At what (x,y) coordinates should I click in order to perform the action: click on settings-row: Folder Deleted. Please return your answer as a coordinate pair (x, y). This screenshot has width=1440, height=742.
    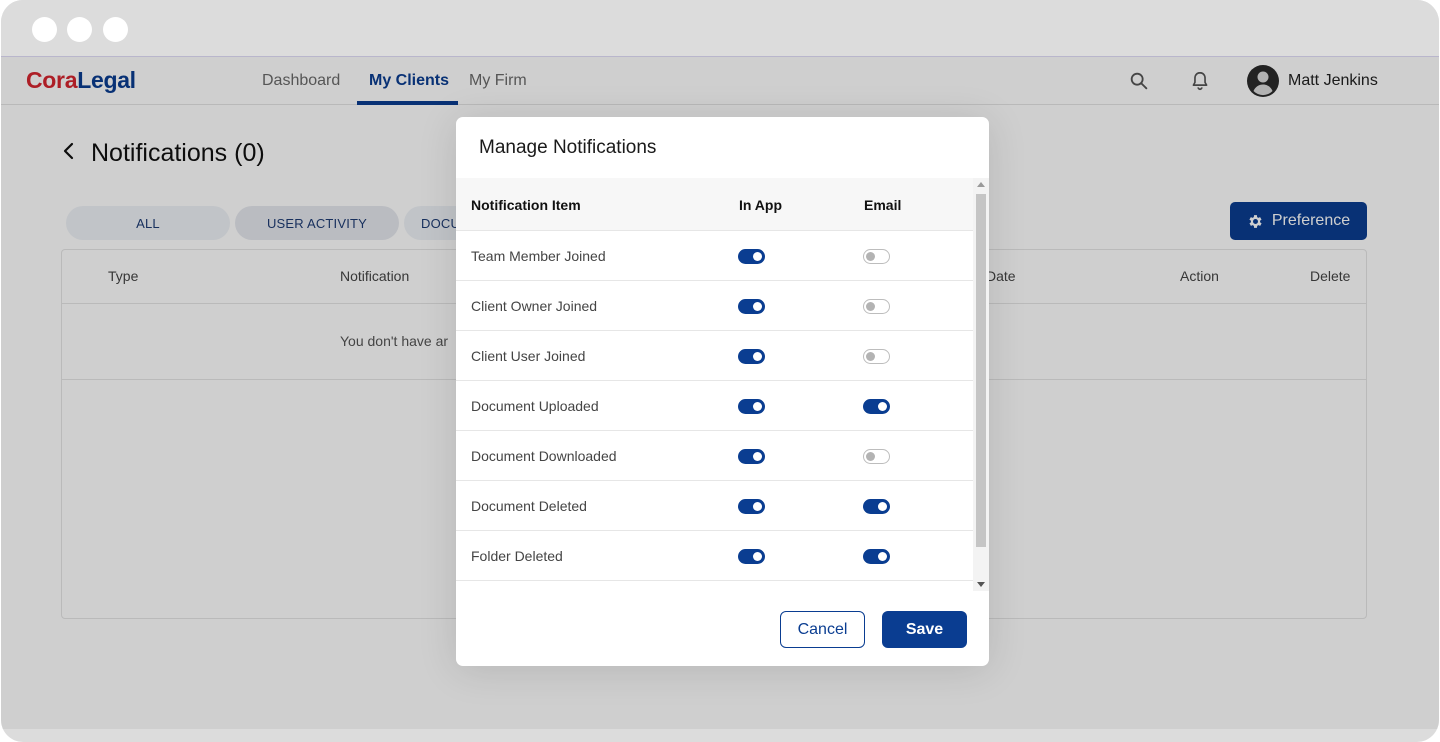
    Looking at the image, I should click on (714, 556).